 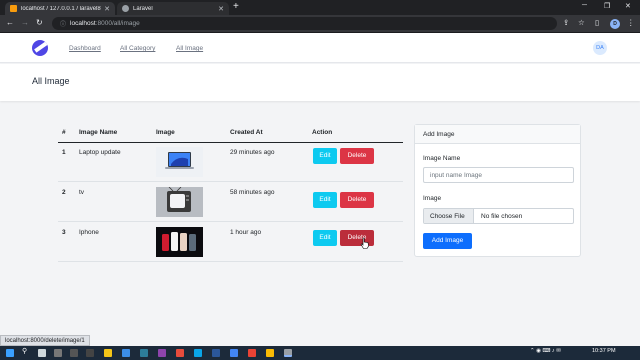 I want to click on share-icon: ⇪, so click(x=566, y=22).